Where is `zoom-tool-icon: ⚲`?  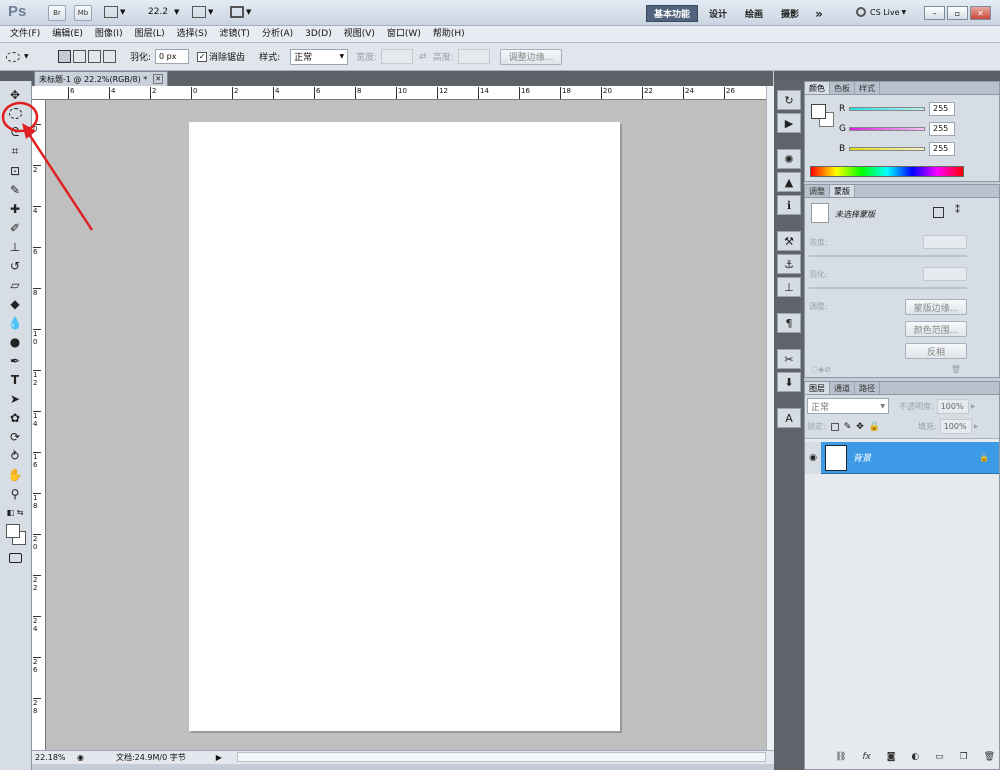
zoom-tool-icon: ⚲ is located at coordinates (15, 493).